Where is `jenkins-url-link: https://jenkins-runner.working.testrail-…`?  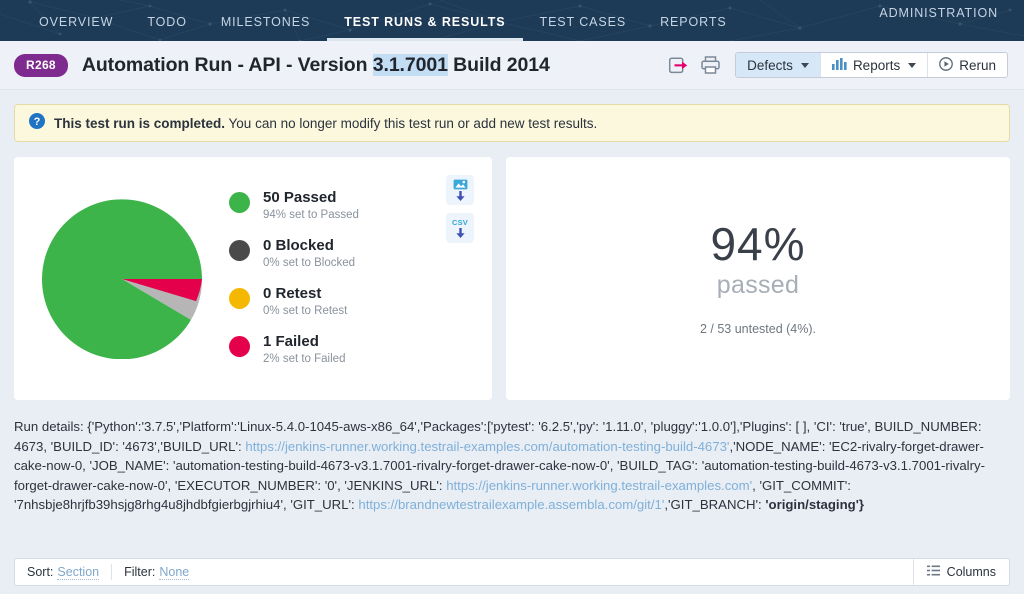 jenkins-url-link: https://jenkins-runner.working.testrail-… is located at coordinates (599, 485).